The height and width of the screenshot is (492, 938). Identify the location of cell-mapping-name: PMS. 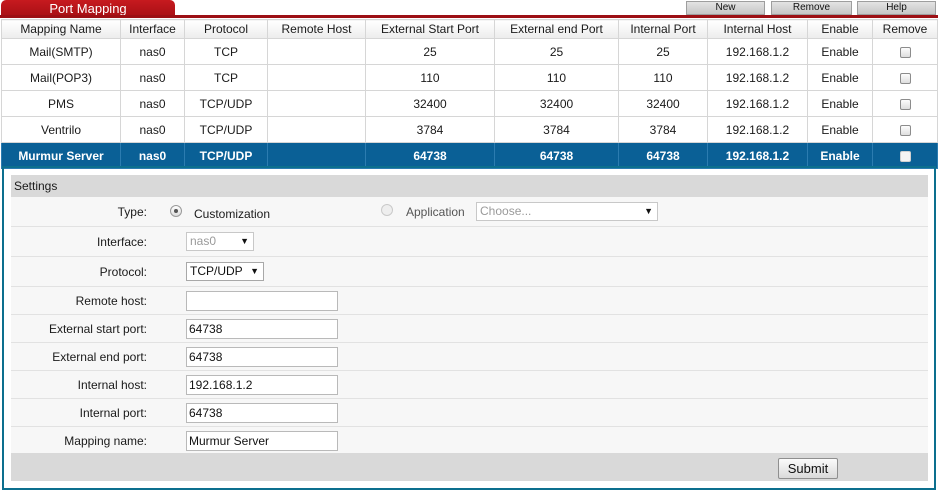
(61, 103).